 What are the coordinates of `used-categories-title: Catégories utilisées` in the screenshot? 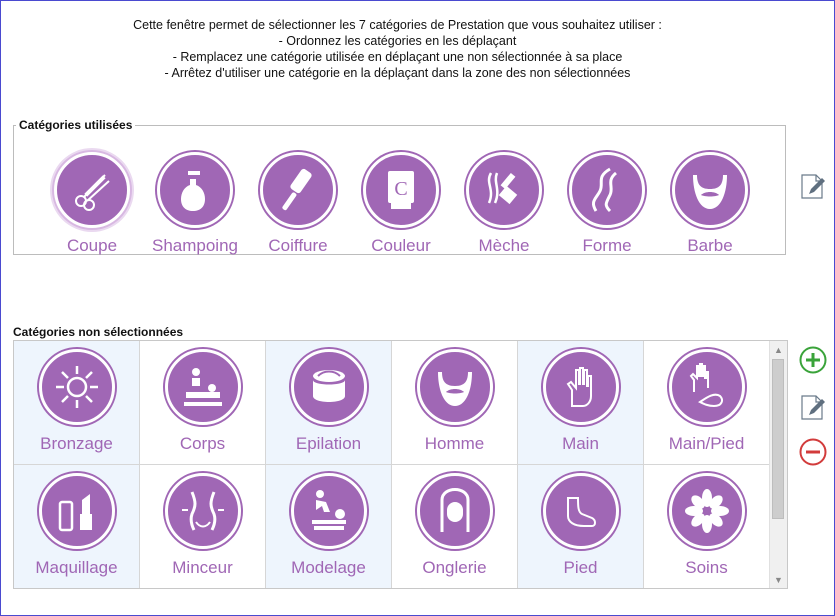 It's located at (76, 125).